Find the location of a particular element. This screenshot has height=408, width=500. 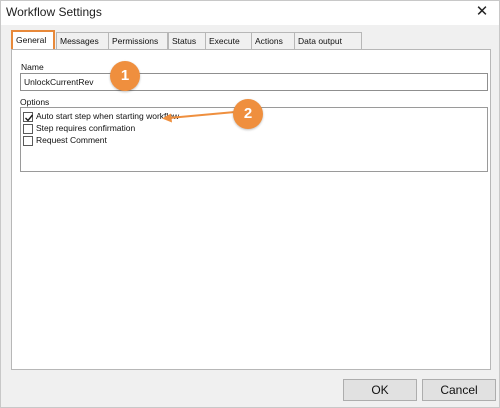

request-comment-label: Request Comment is located at coordinates (71, 140).